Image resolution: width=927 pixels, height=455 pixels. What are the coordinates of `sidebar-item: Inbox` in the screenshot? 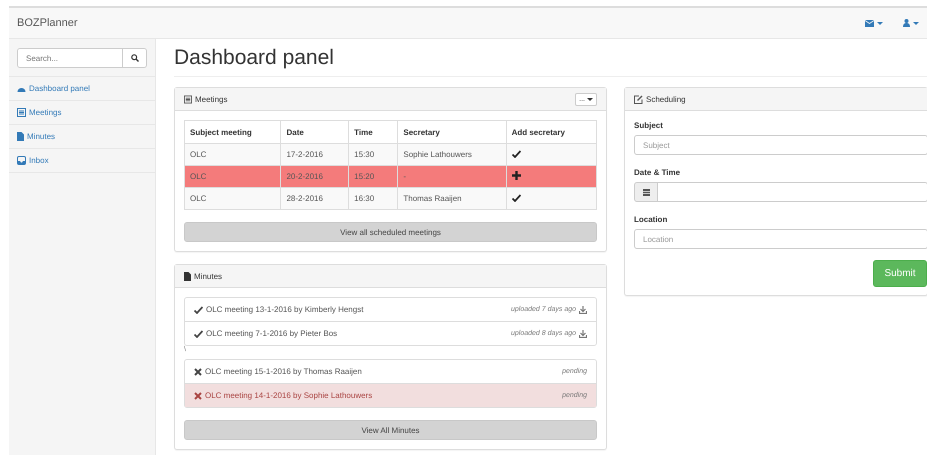 It's located at (82, 161).